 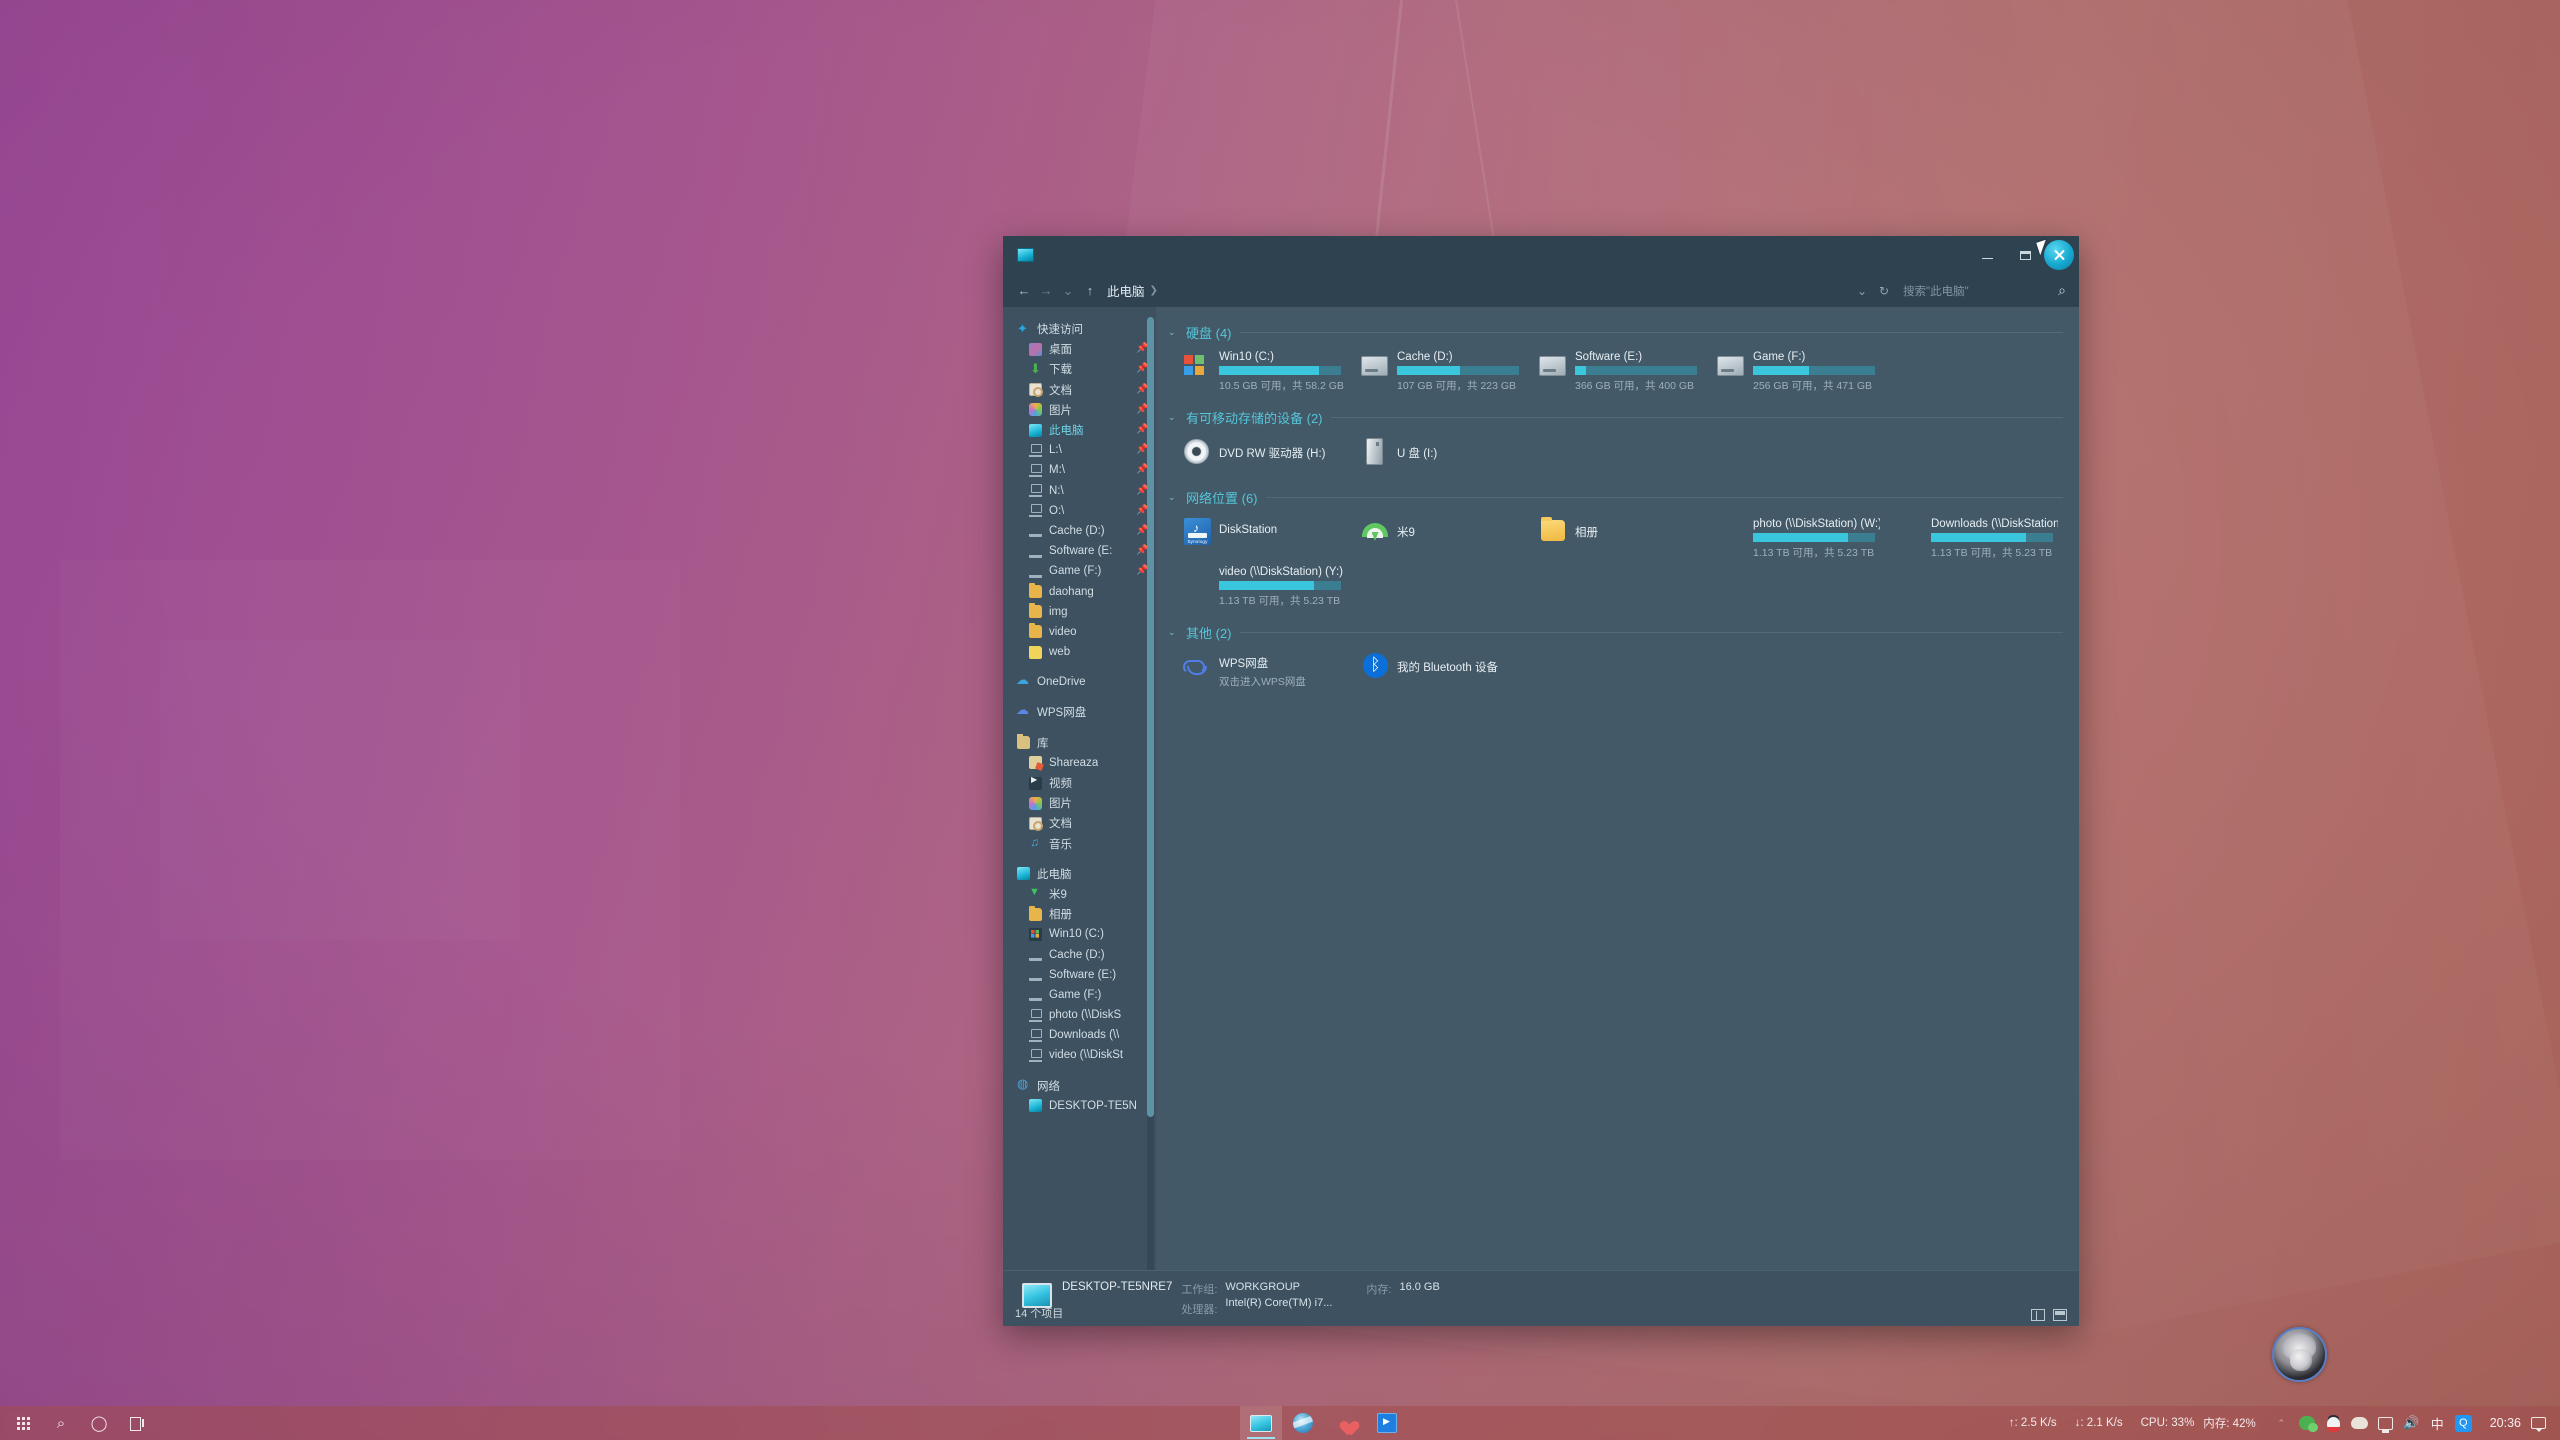 What do you see at coordinates (1613, 534) in the screenshot?
I see `network-tile-album: 相册` at bounding box center [1613, 534].